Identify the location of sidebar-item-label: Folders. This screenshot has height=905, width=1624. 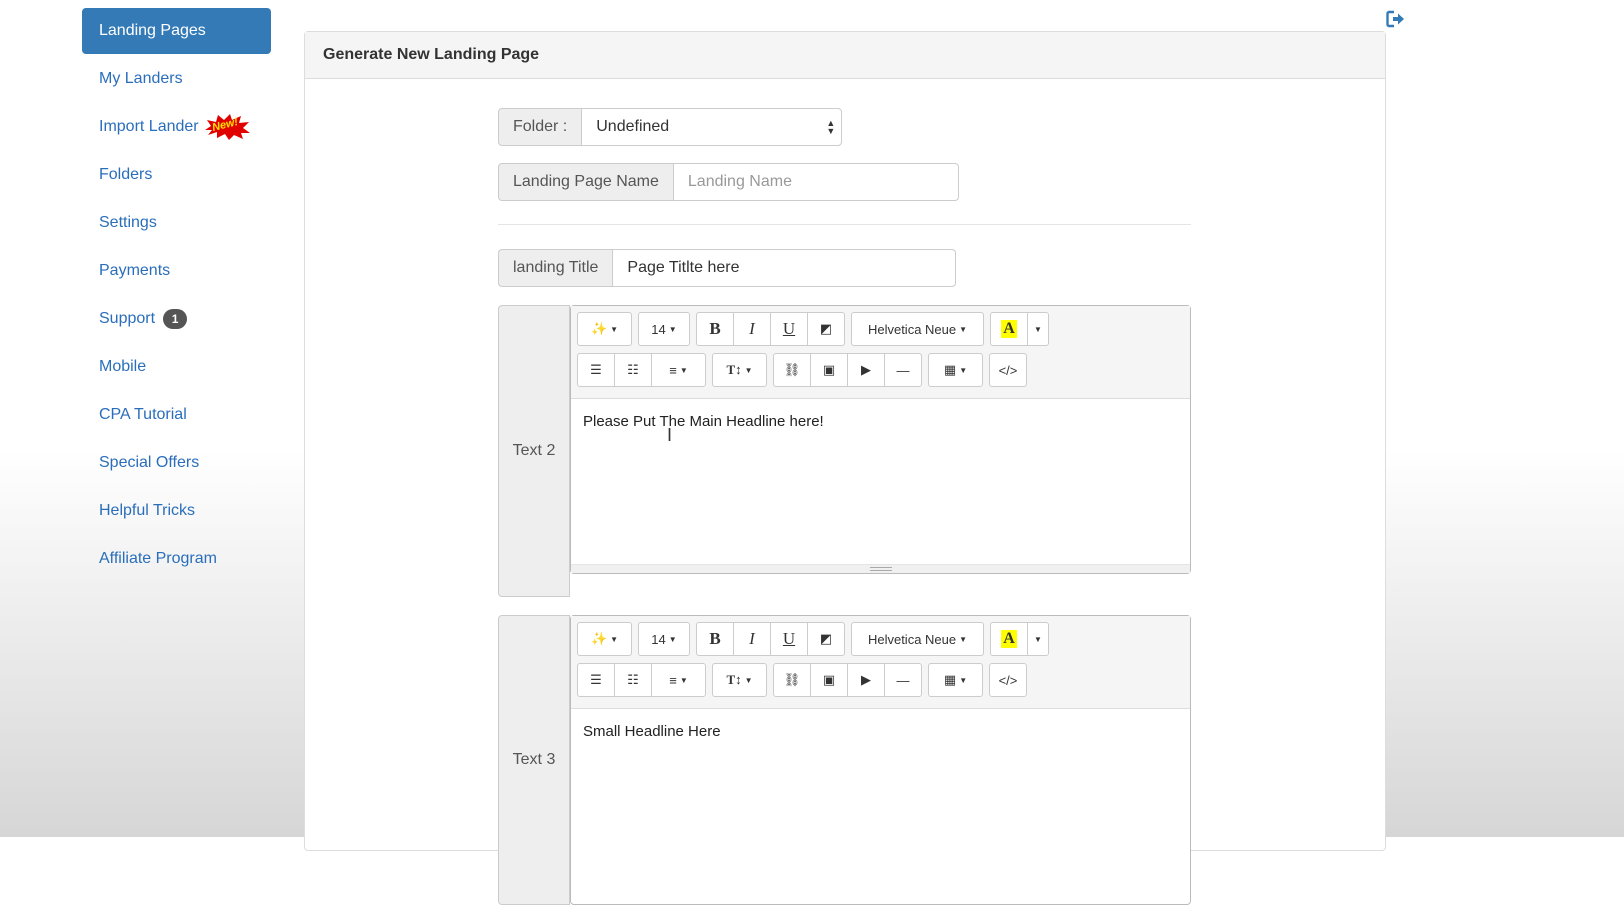
(126, 174).